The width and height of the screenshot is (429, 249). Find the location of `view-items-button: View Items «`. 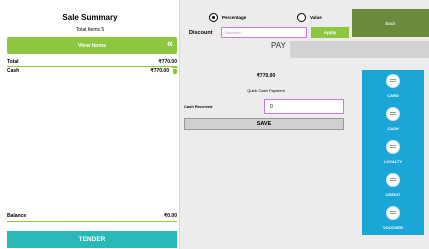

view-items-button: View Items « is located at coordinates (92, 45).